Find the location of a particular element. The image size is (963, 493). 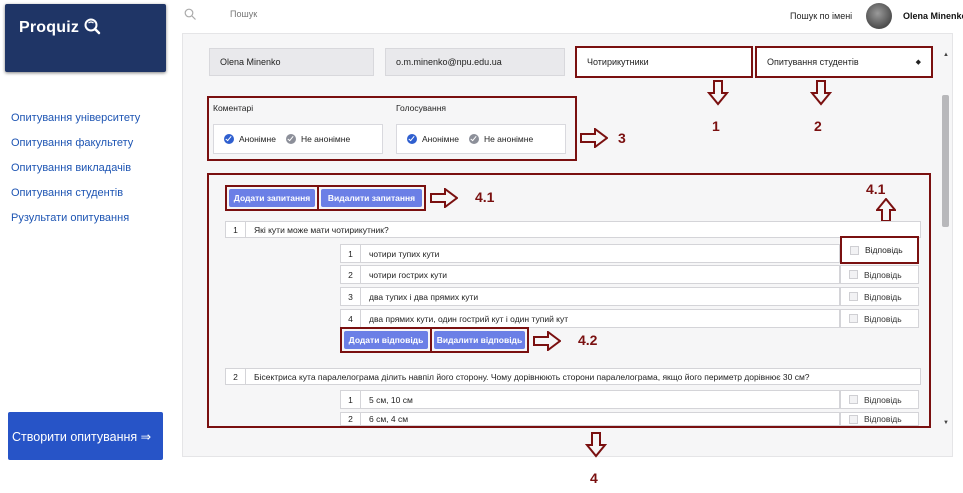

answer-text: чотири тупих кути is located at coordinates (404, 253).